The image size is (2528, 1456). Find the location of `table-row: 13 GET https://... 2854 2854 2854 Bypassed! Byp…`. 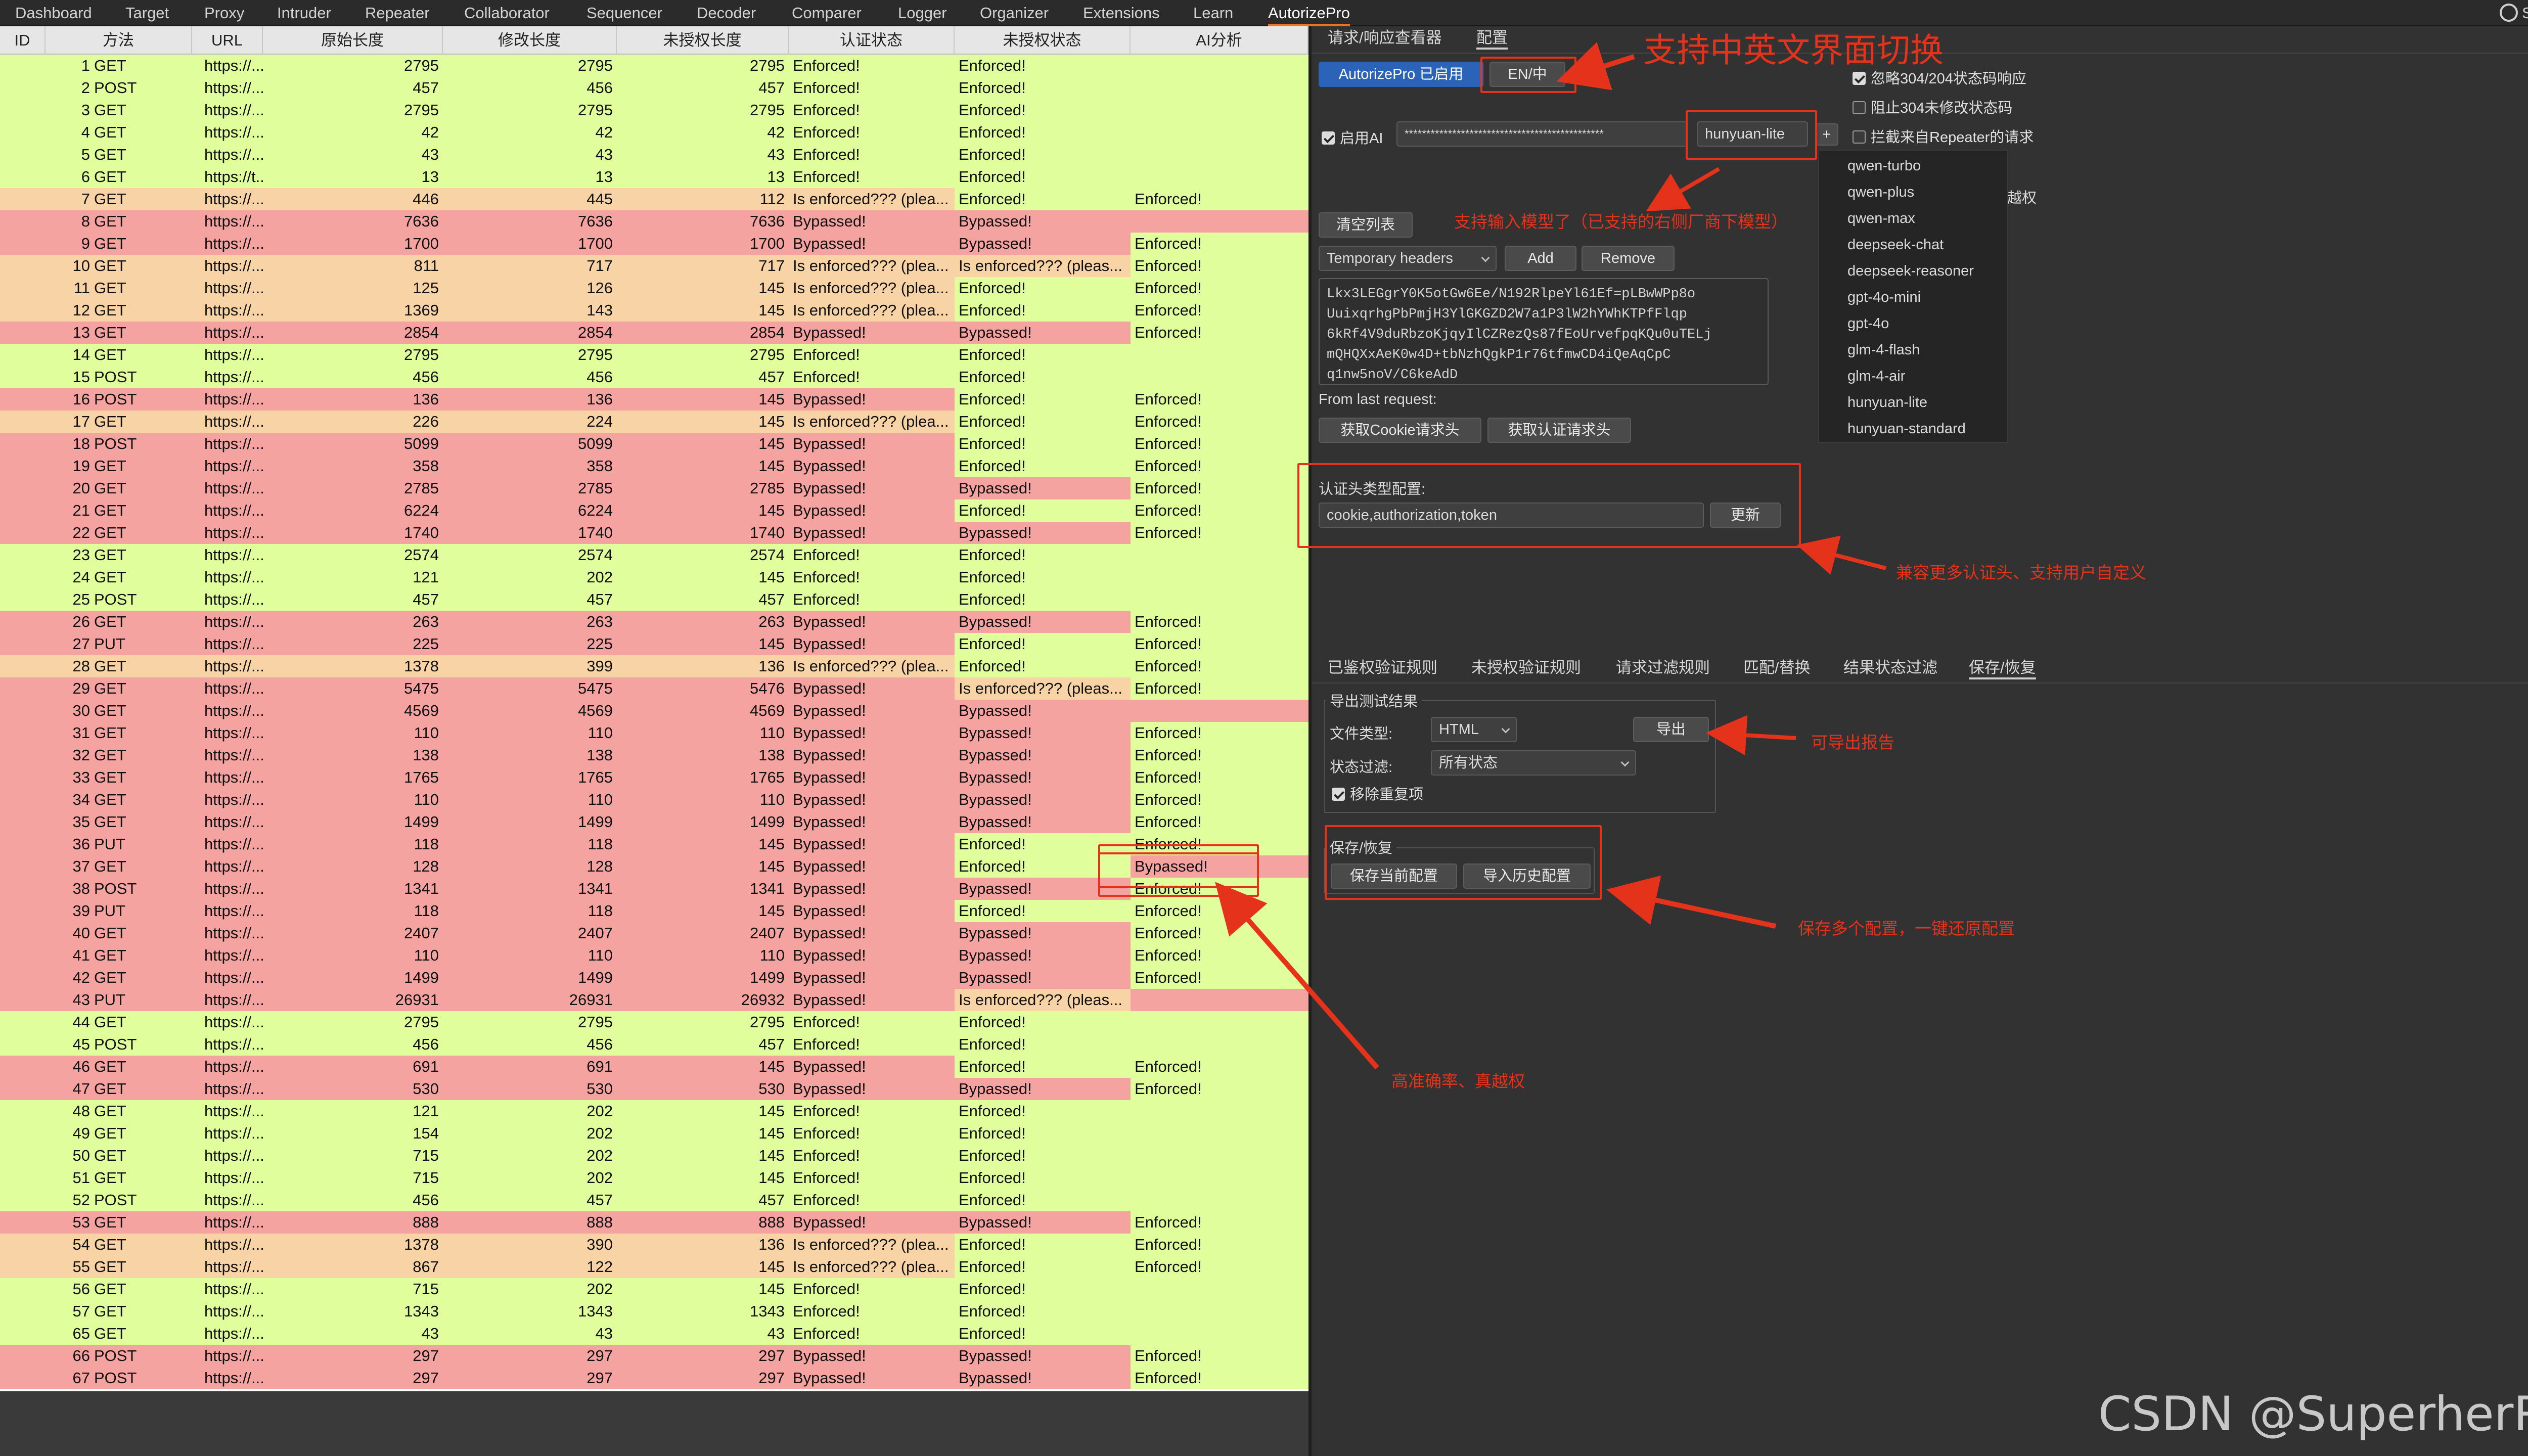

table-row: 13 GET https://... 2854 2854 2854 Bypassed! Byp… is located at coordinates (654, 333).